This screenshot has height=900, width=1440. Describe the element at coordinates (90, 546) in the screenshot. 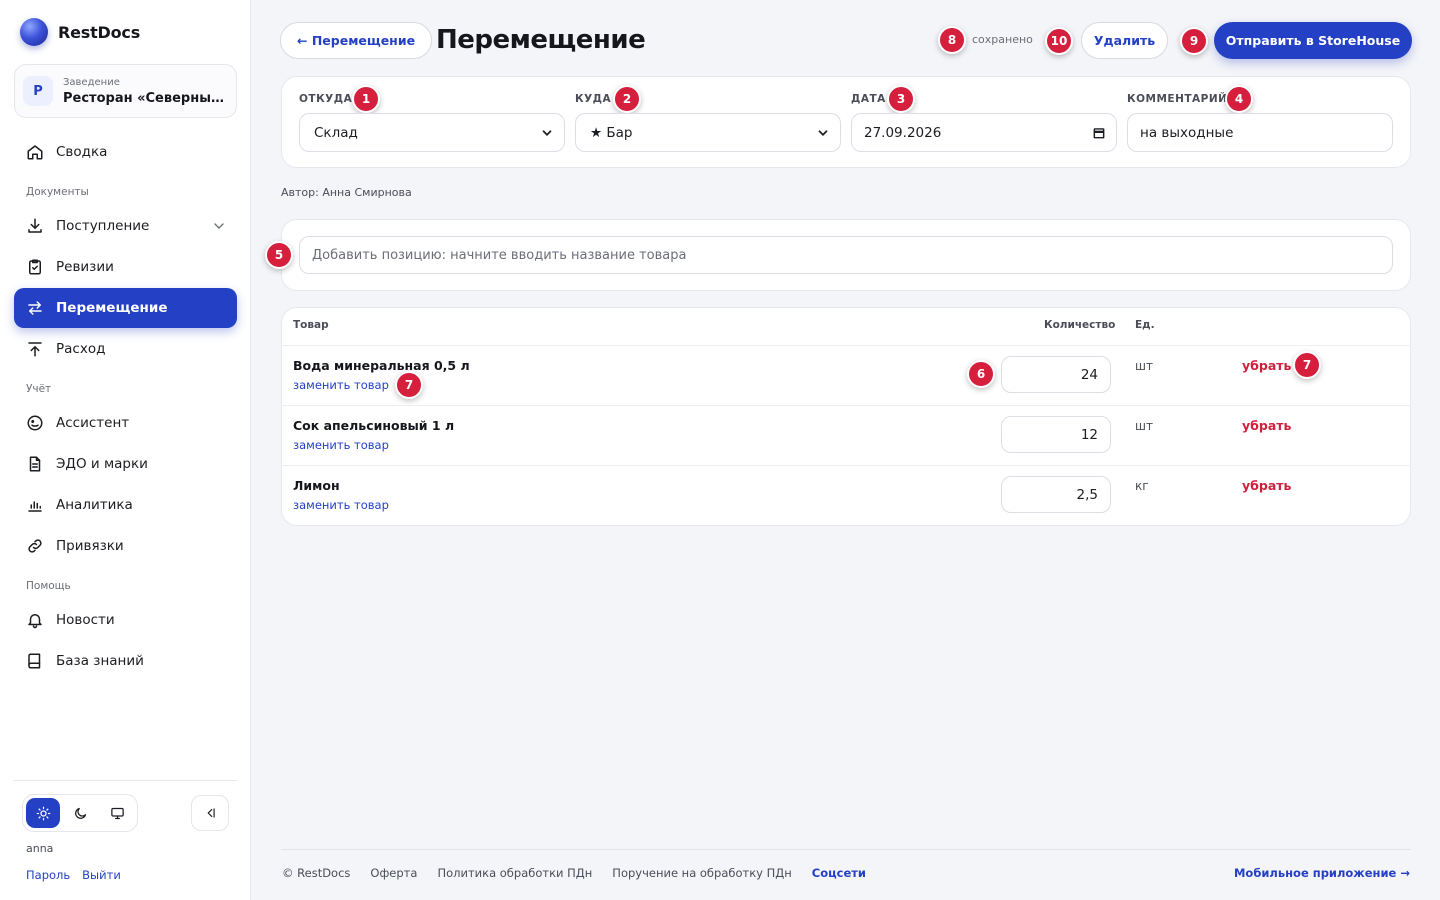

I see `nav-bindings-label: Привязки` at that location.